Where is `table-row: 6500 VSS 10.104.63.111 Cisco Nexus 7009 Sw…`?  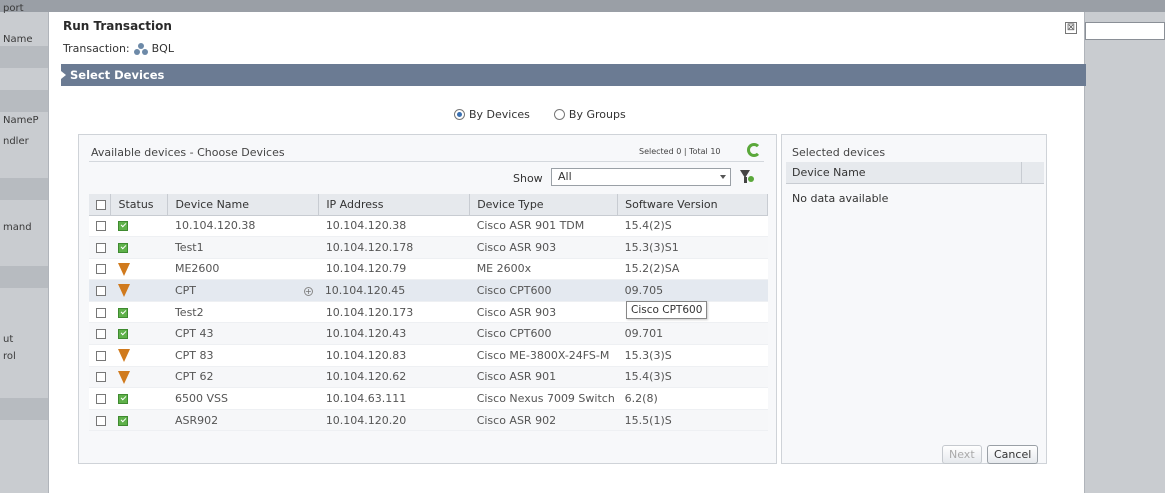
table-row: 6500 VSS 10.104.63.111 Cisco Nexus 7009 Sw… is located at coordinates (428, 398).